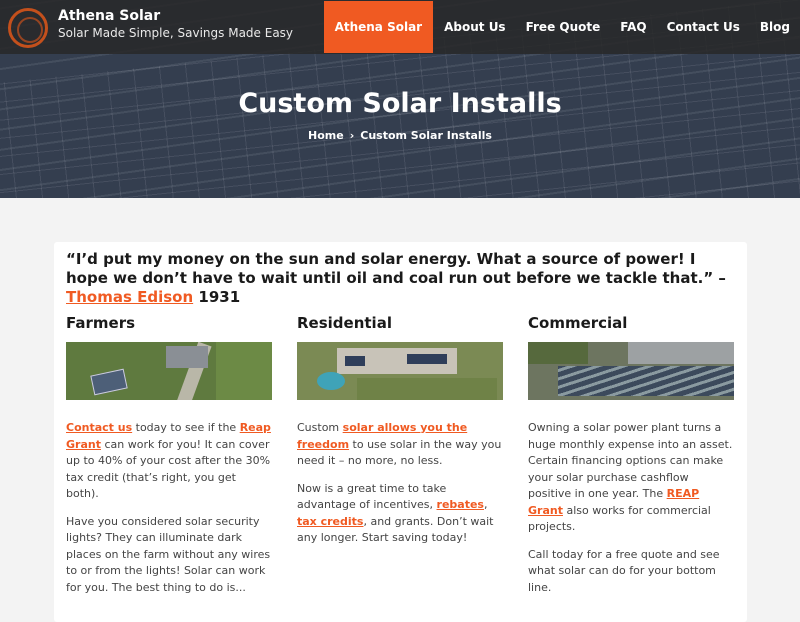 The image size is (800, 622). I want to click on athena-solar-logo-icon, so click(28, 28).